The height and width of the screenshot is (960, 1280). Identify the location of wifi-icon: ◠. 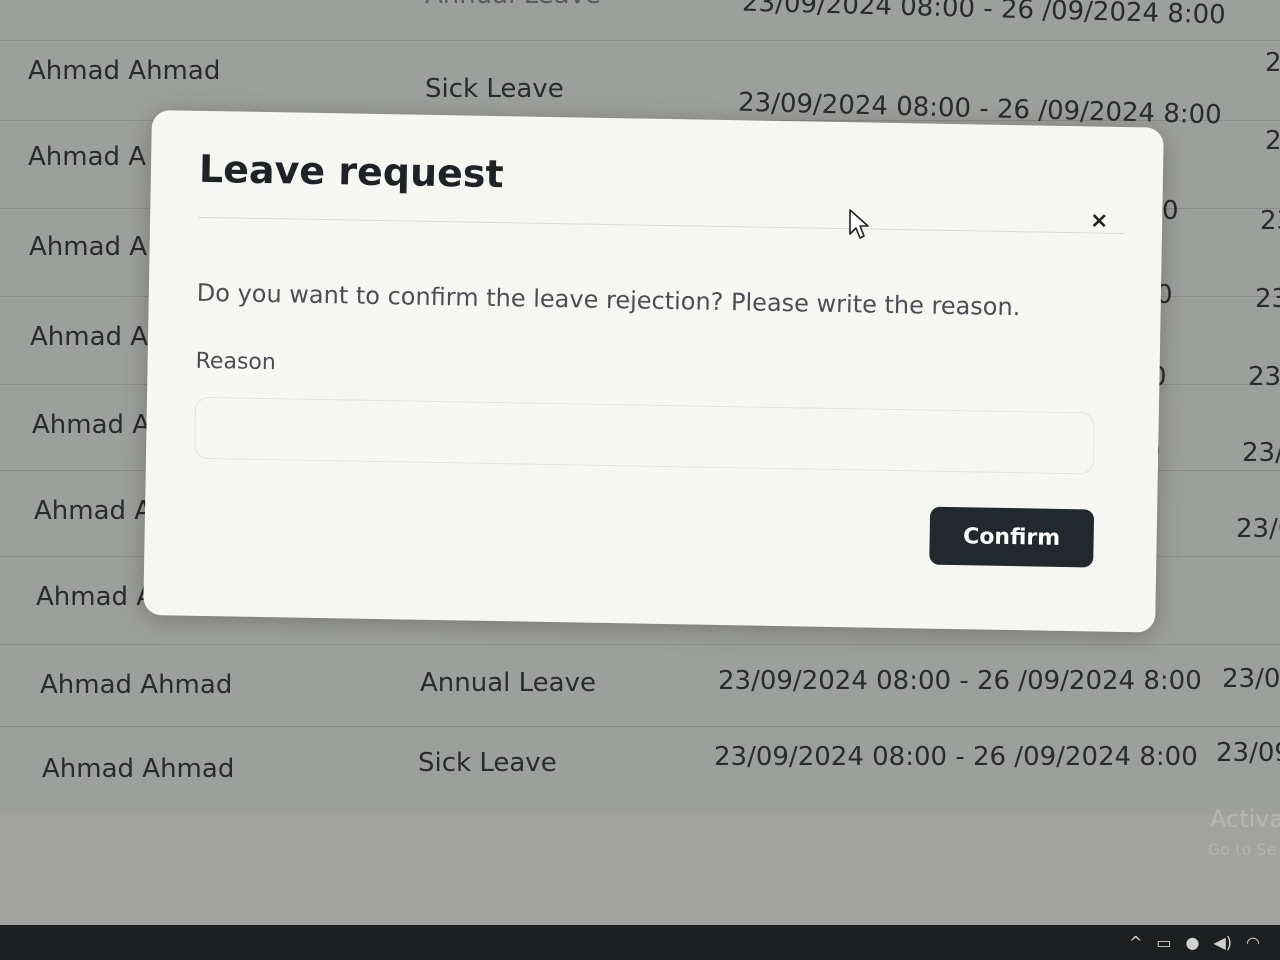
(1253, 942).